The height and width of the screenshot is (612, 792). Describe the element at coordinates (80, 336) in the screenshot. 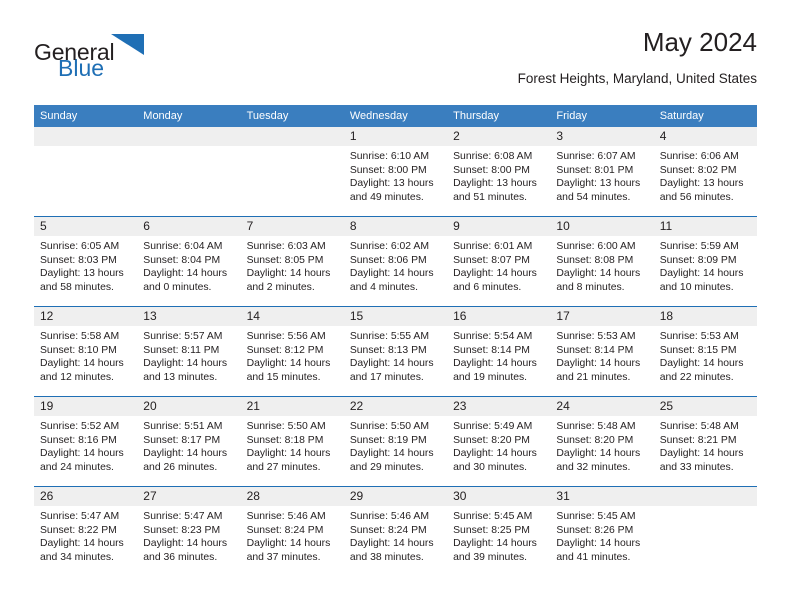

I see `sunrise-text: Sunrise: 5:58 AM` at that location.